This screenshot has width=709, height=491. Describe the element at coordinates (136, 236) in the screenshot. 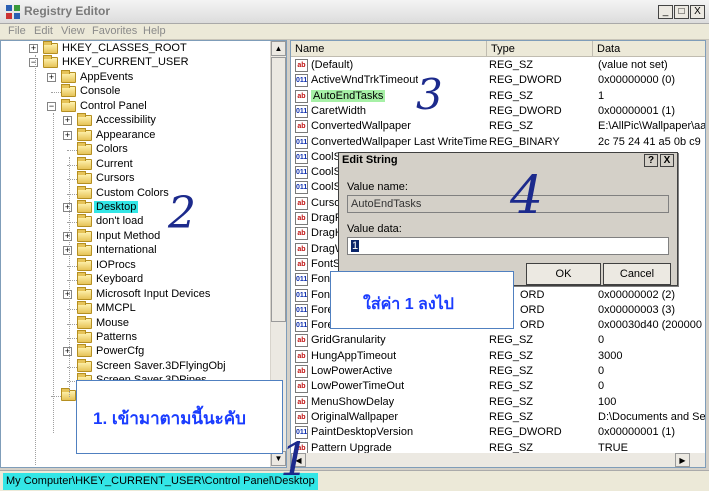

I see `tree-item: + Input Method` at that location.